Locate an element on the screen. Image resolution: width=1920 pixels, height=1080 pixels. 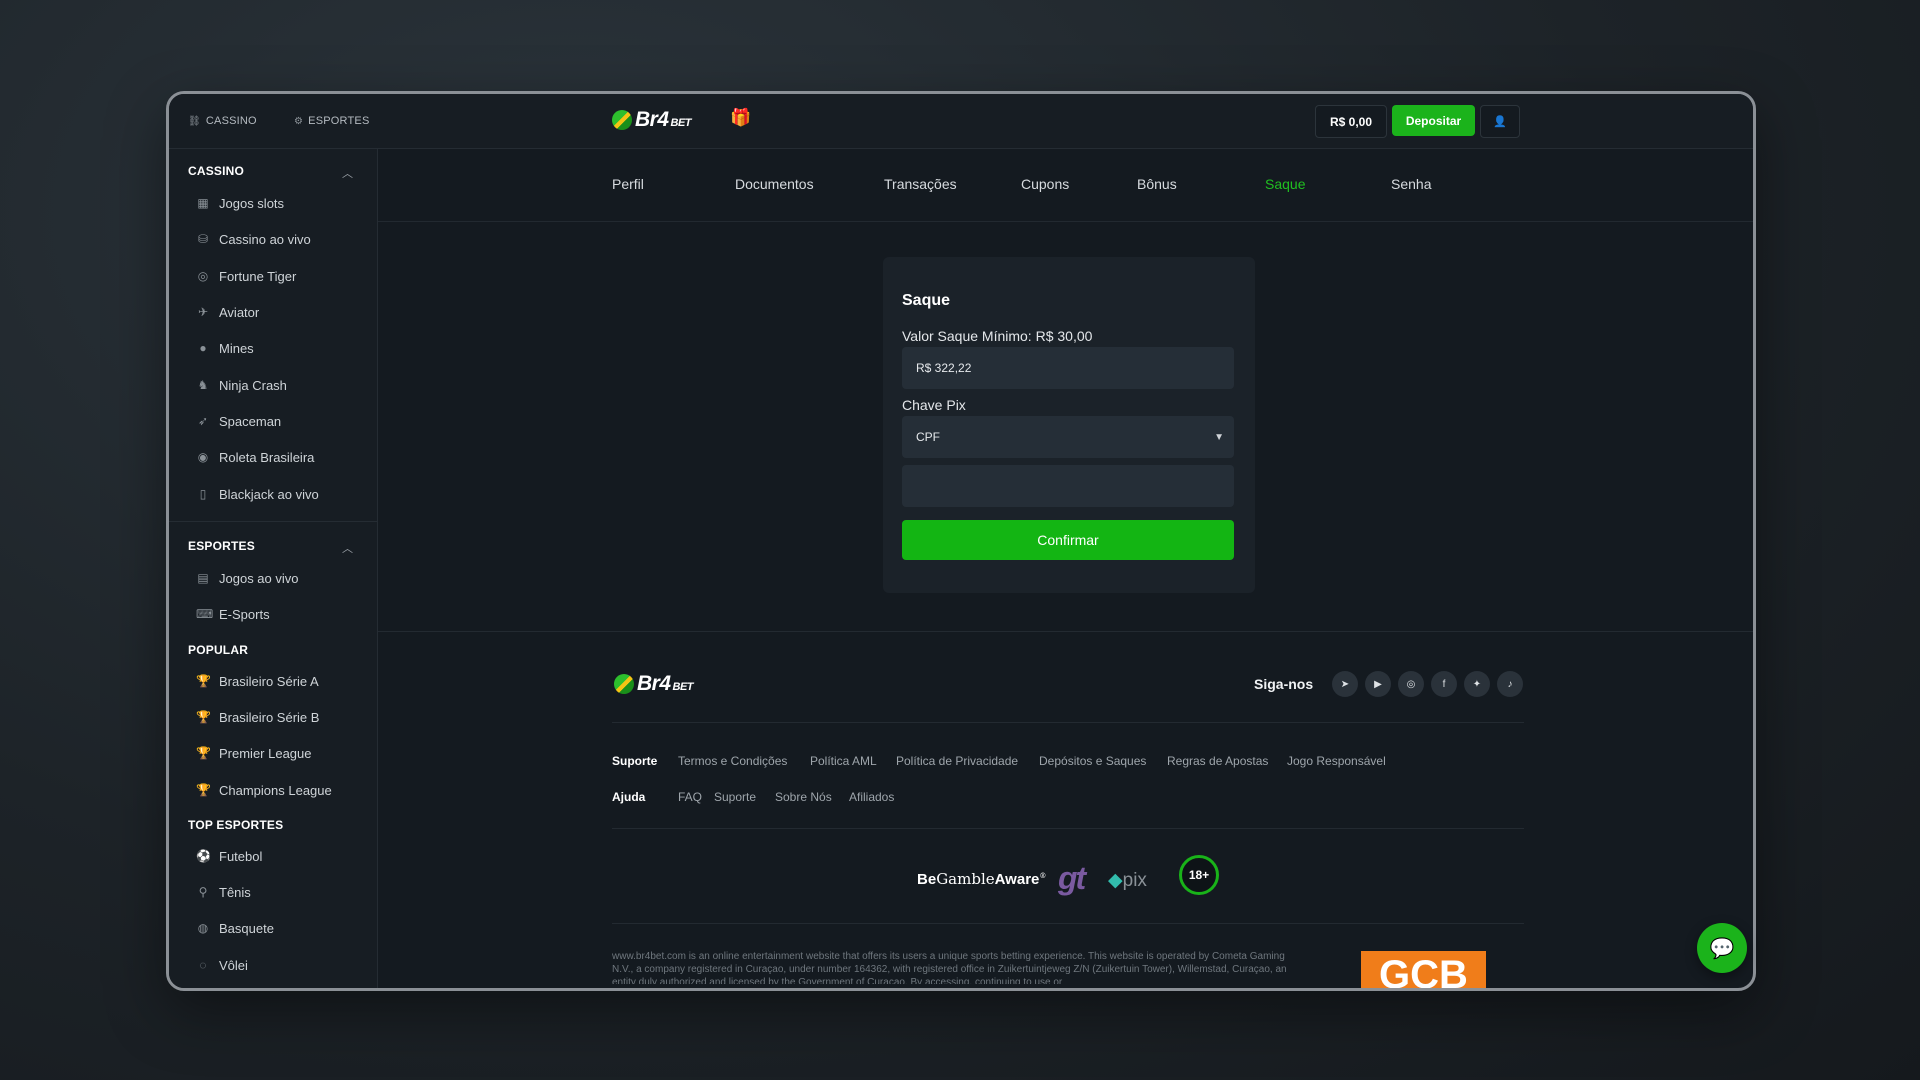
link-afiliados: Afiliados is located at coordinates (871, 797).